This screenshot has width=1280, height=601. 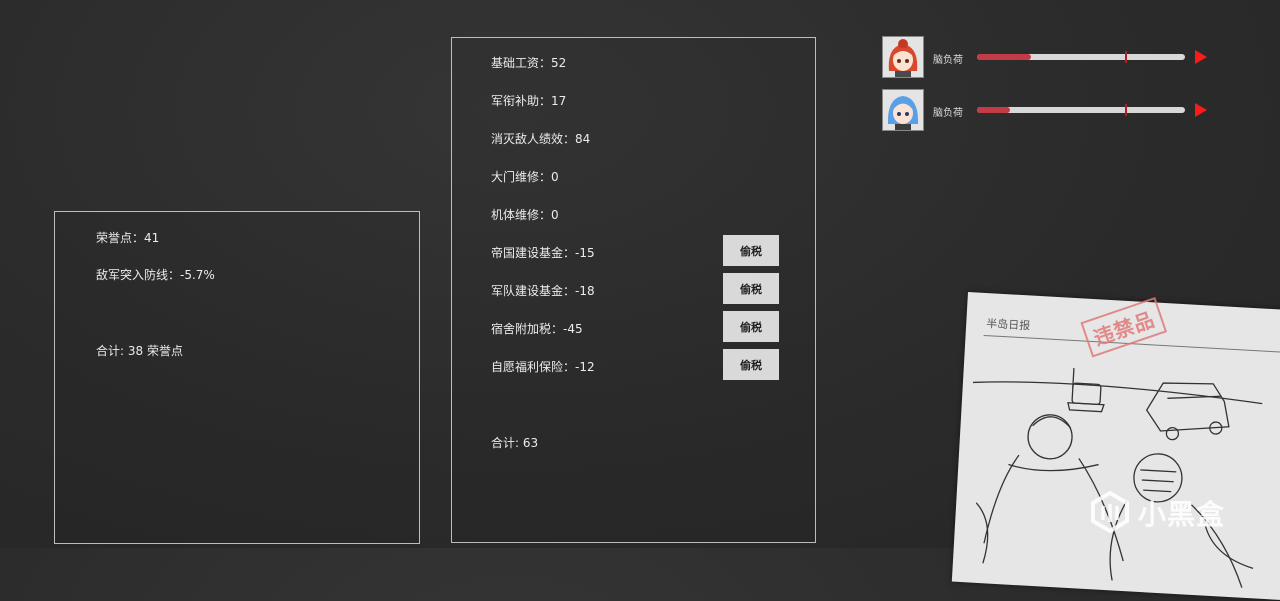 I want to click on evade-tax-button-welfare: 偷税, so click(x=751, y=364).